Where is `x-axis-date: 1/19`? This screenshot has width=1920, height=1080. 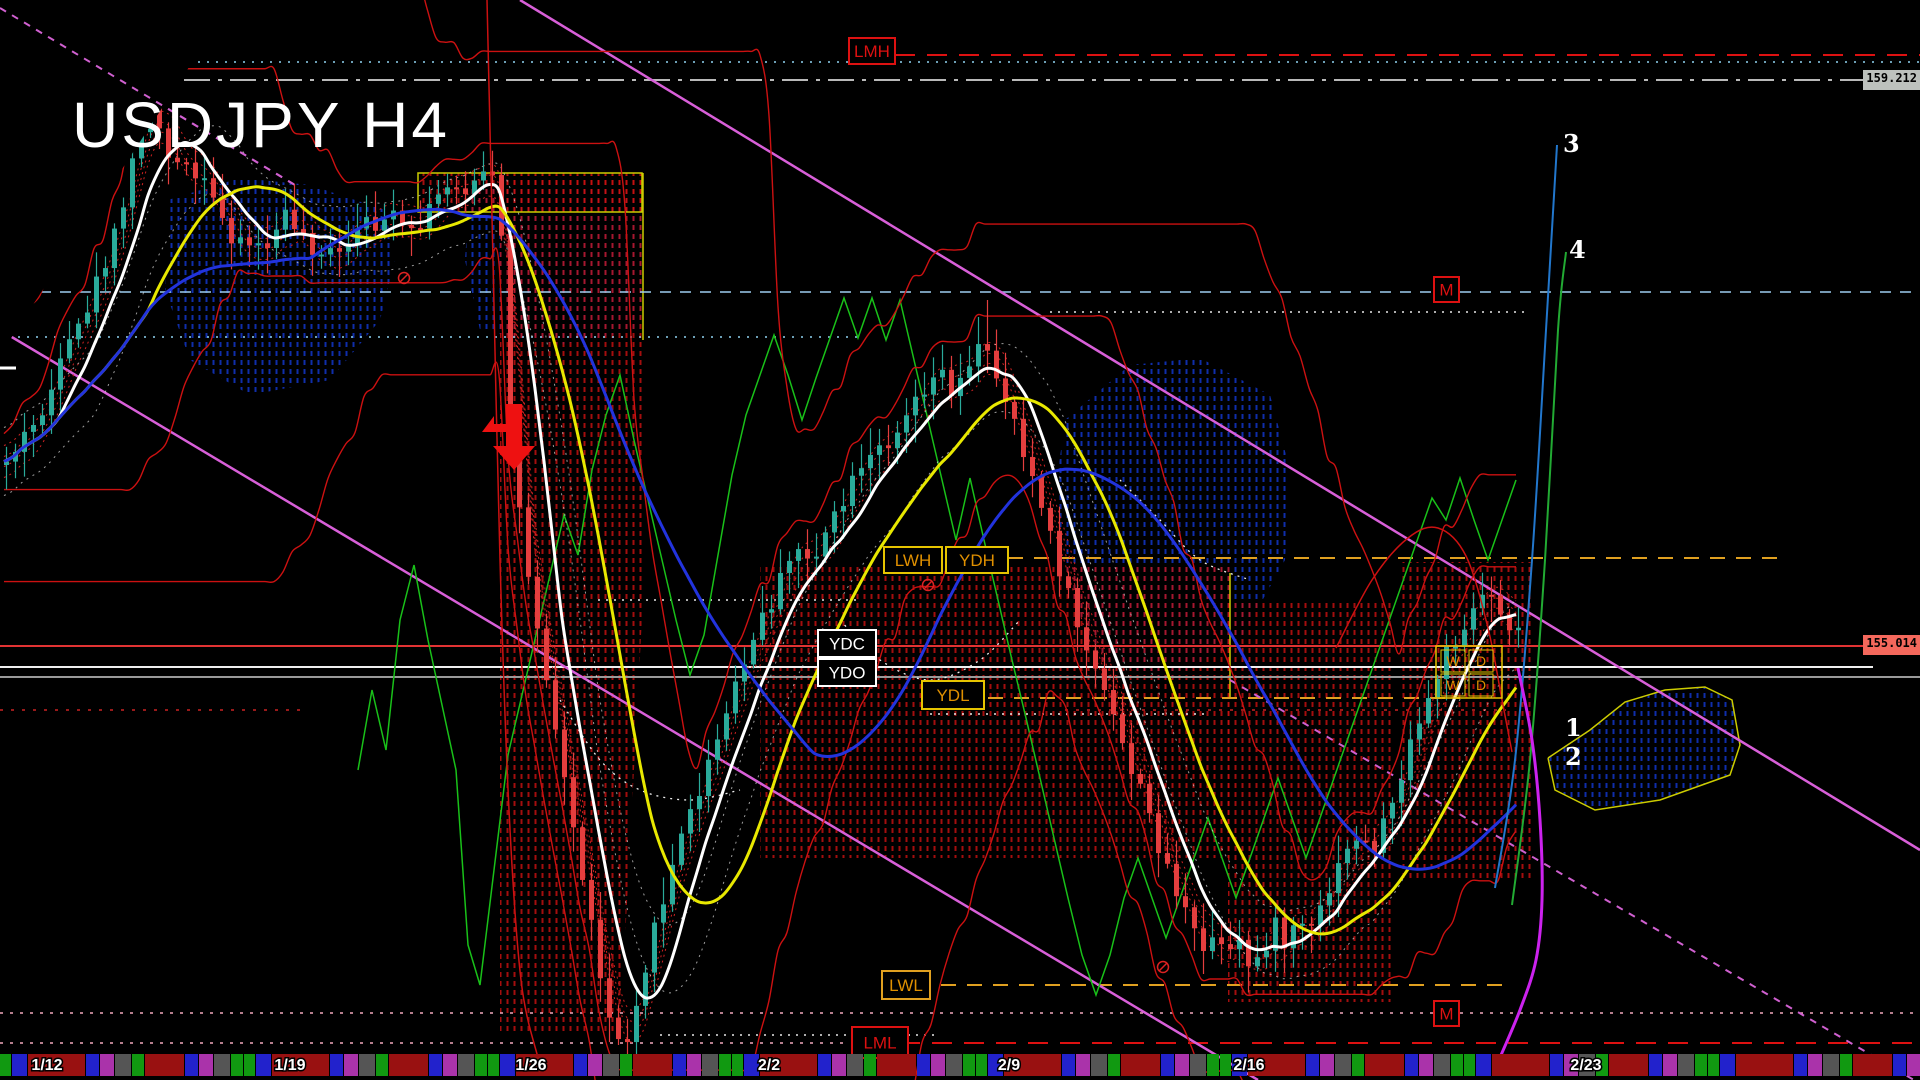
x-axis-date: 1/19 is located at coordinates (290, 1066).